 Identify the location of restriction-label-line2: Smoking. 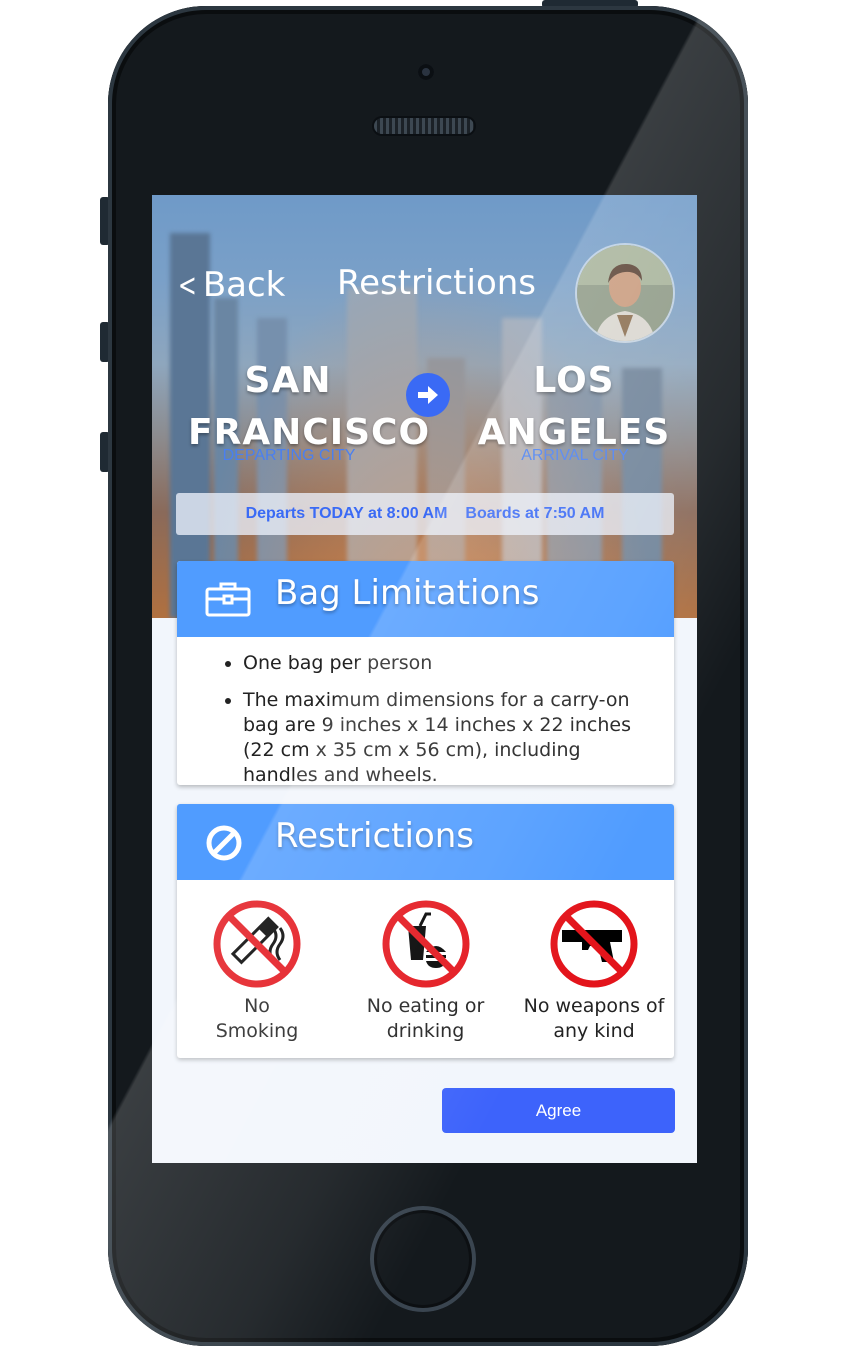
(257, 1031).